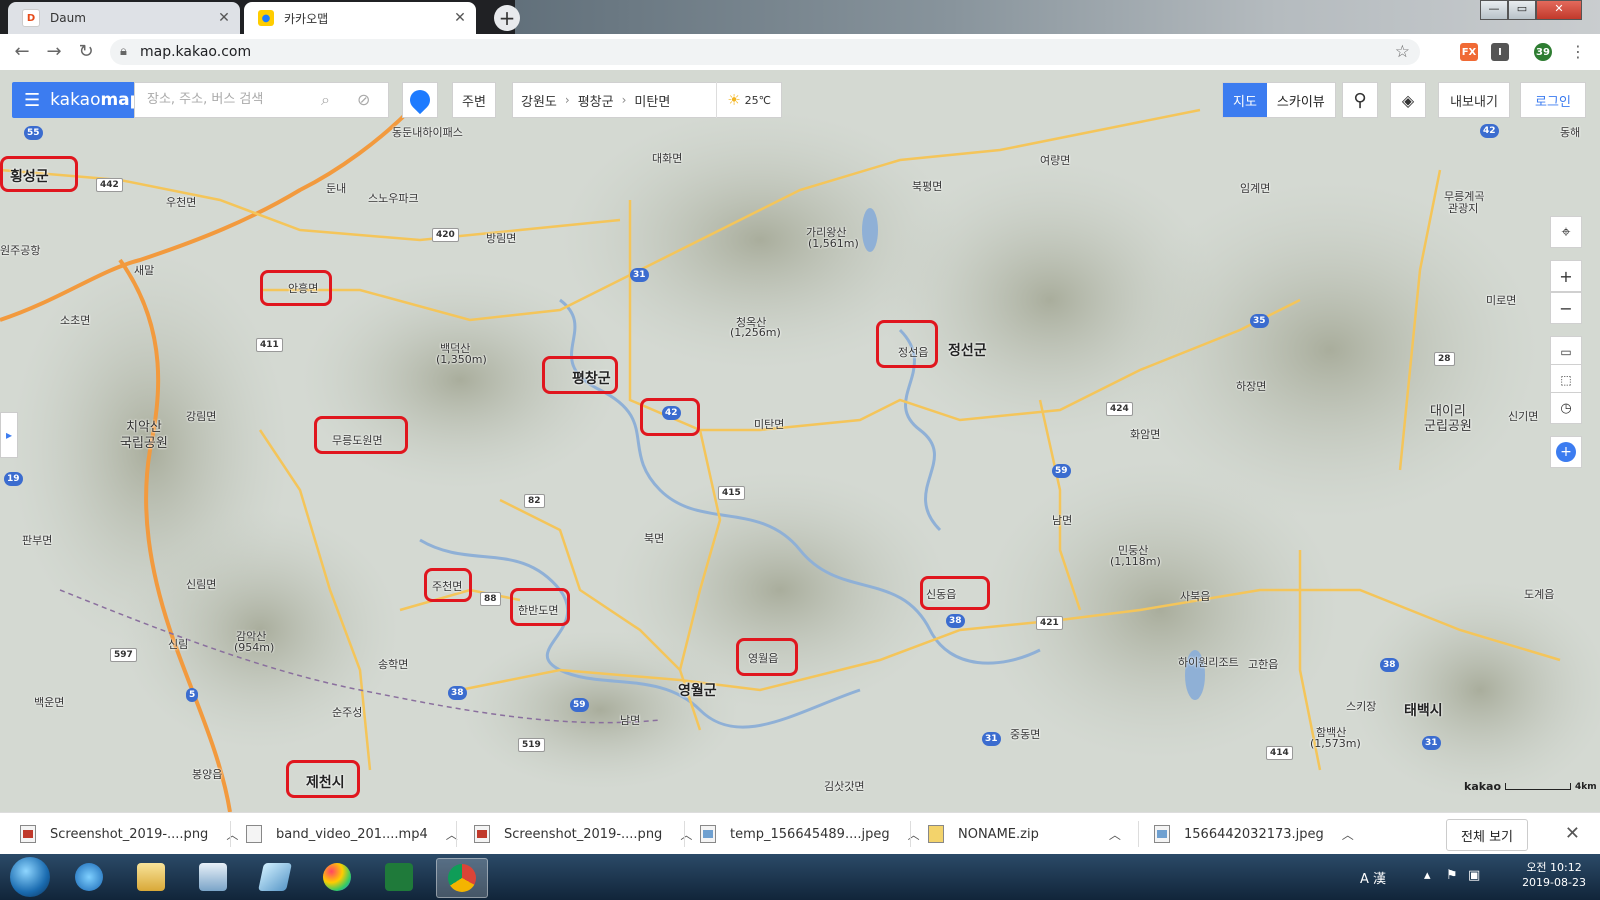 Image resolution: width=1600 pixels, height=900 pixels. What do you see at coordinates (474, 100) in the screenshot?
I see `nearby-button: 주변` at bounding box center [474, 100].